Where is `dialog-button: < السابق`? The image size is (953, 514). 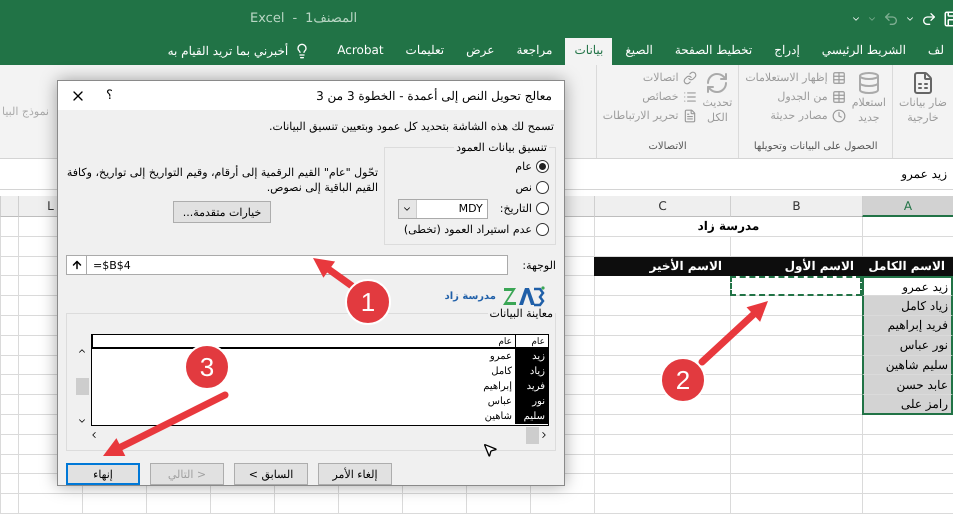
dialog-button: < السابق is located at coordinates (271, 474).